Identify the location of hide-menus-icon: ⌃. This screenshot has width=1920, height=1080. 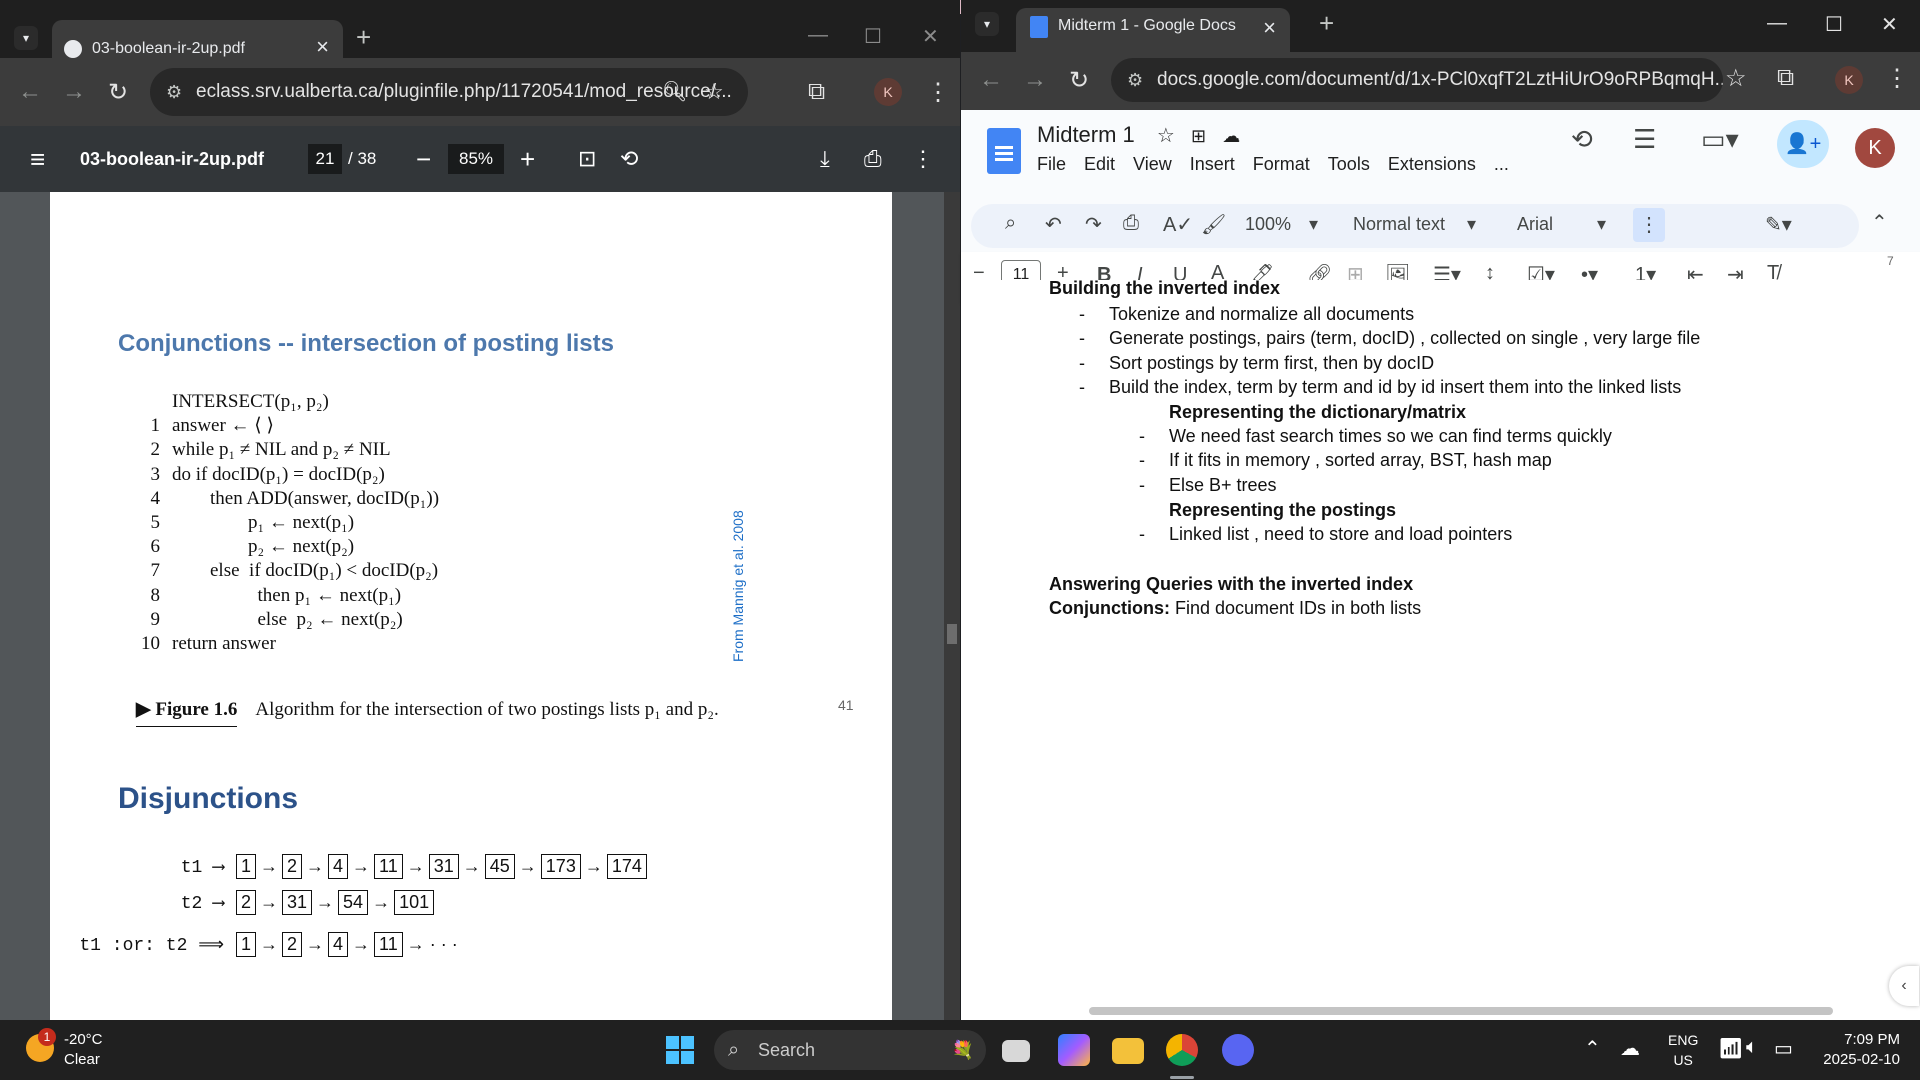
(1879, 222).